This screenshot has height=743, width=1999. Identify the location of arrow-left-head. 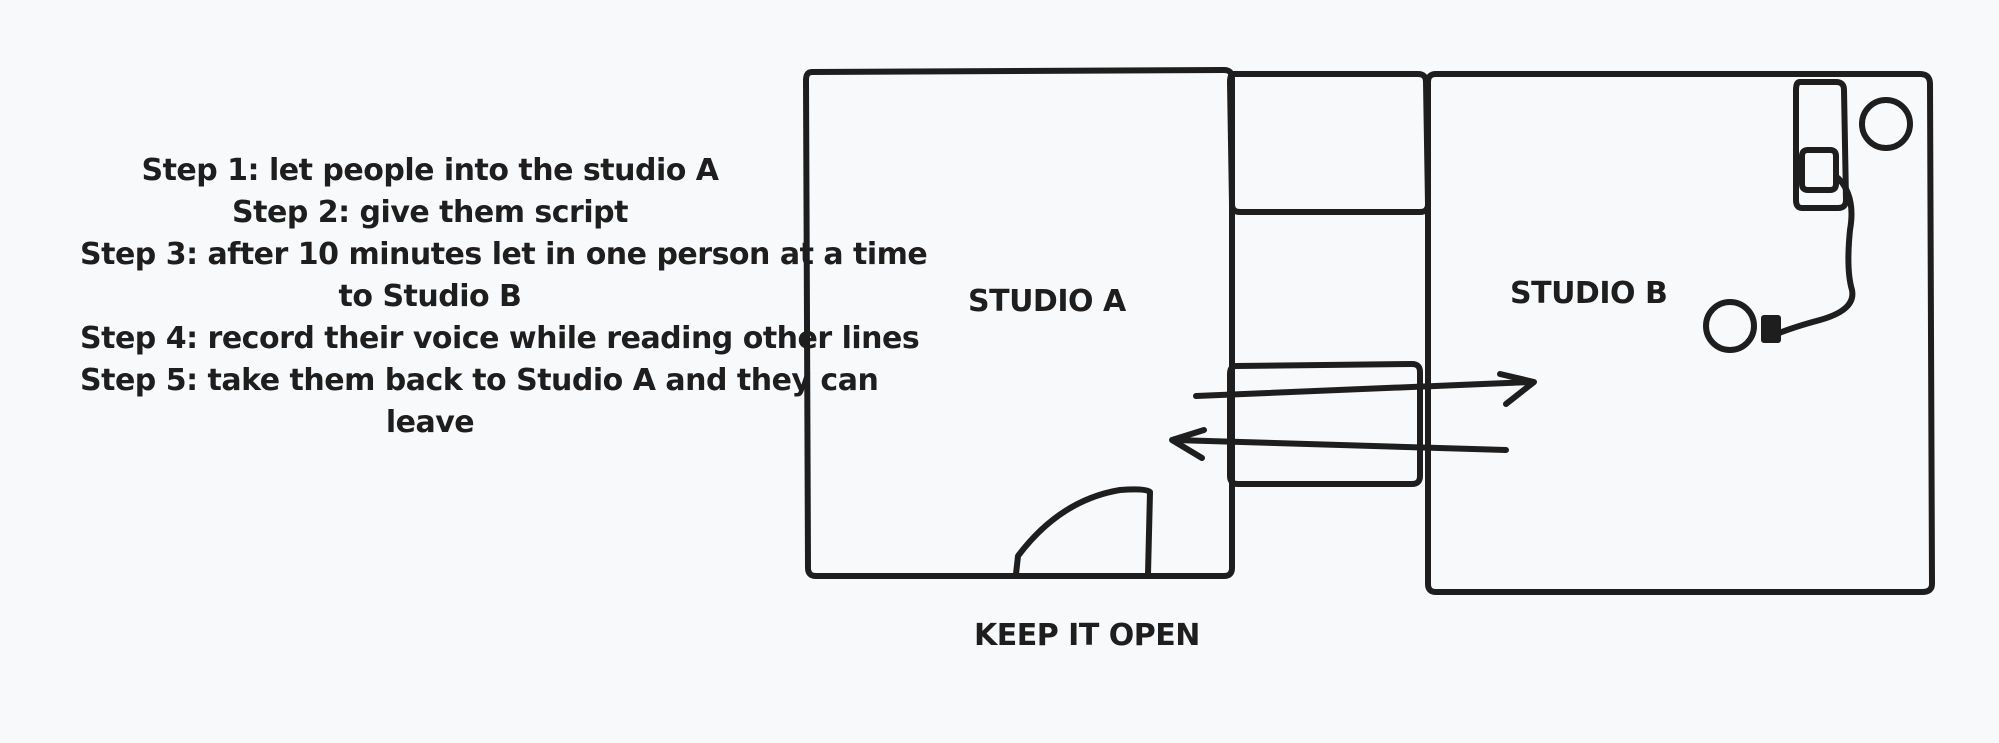
(1188, 444).